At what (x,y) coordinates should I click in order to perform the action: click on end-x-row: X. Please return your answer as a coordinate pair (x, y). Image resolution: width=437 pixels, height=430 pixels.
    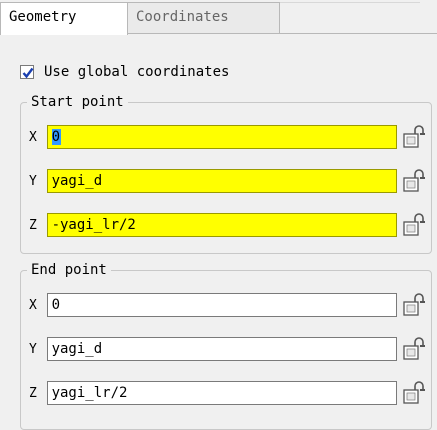
    Looking at the image, I should click on (228, 305).